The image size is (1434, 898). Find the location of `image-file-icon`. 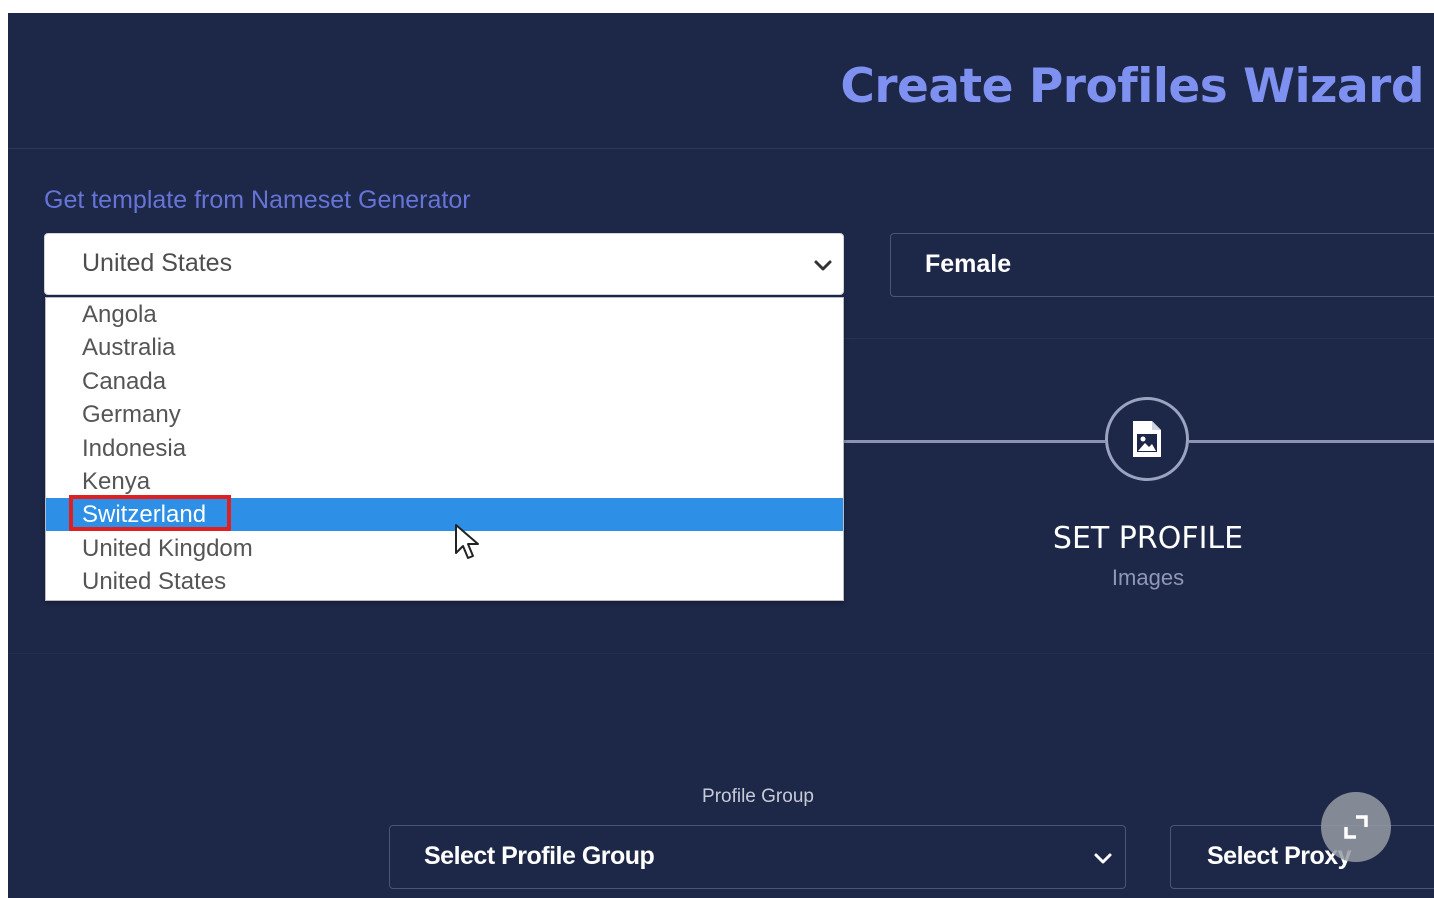

image-file-icon is located at coordinates (1147, 439).